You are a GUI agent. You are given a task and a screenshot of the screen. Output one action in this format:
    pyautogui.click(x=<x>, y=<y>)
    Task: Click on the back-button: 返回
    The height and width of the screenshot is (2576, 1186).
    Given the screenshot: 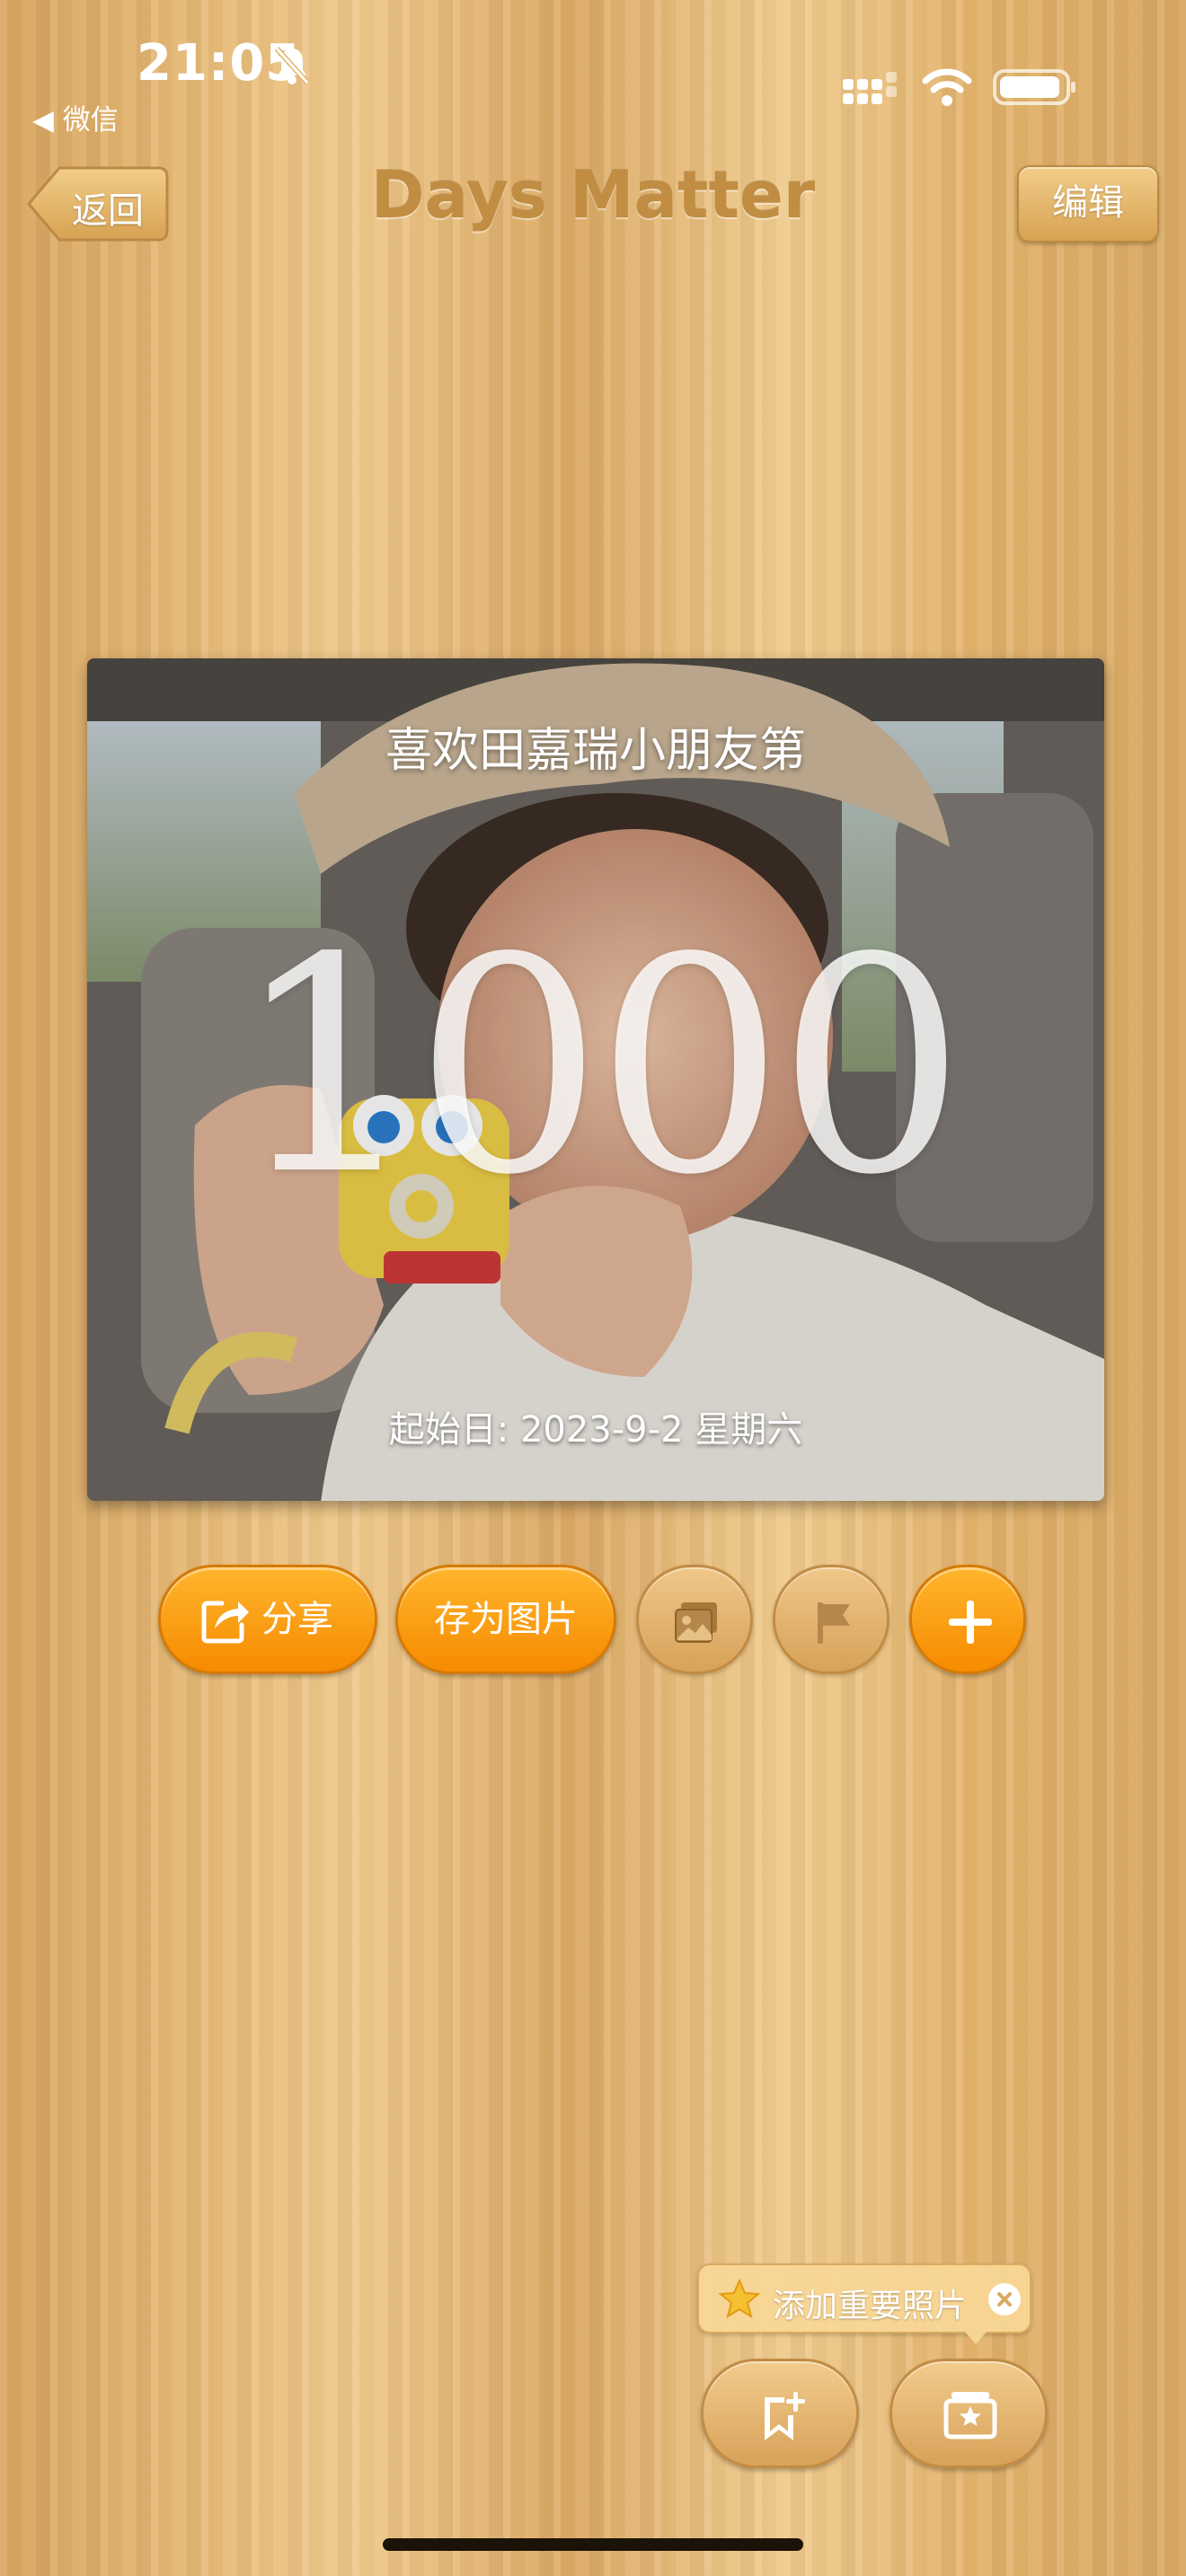 What is the action you would take?
    pyautogui.click(x=98, y=204)
    